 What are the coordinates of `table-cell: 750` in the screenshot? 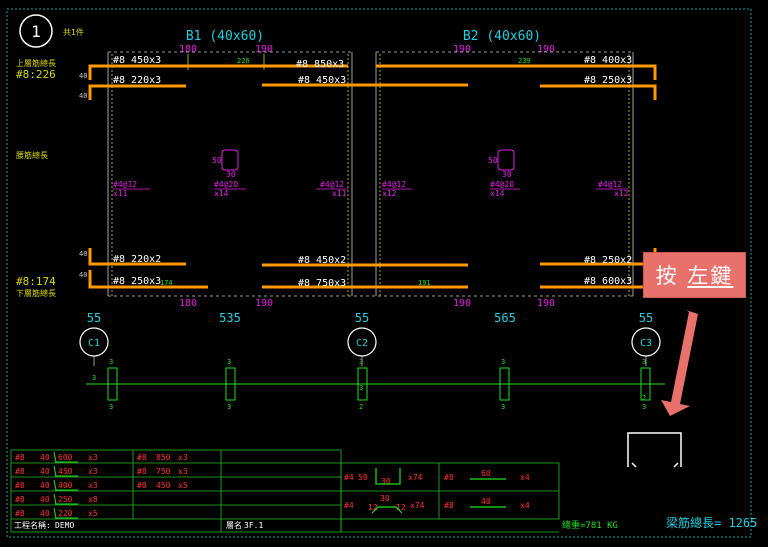 It's located at (163, 471).